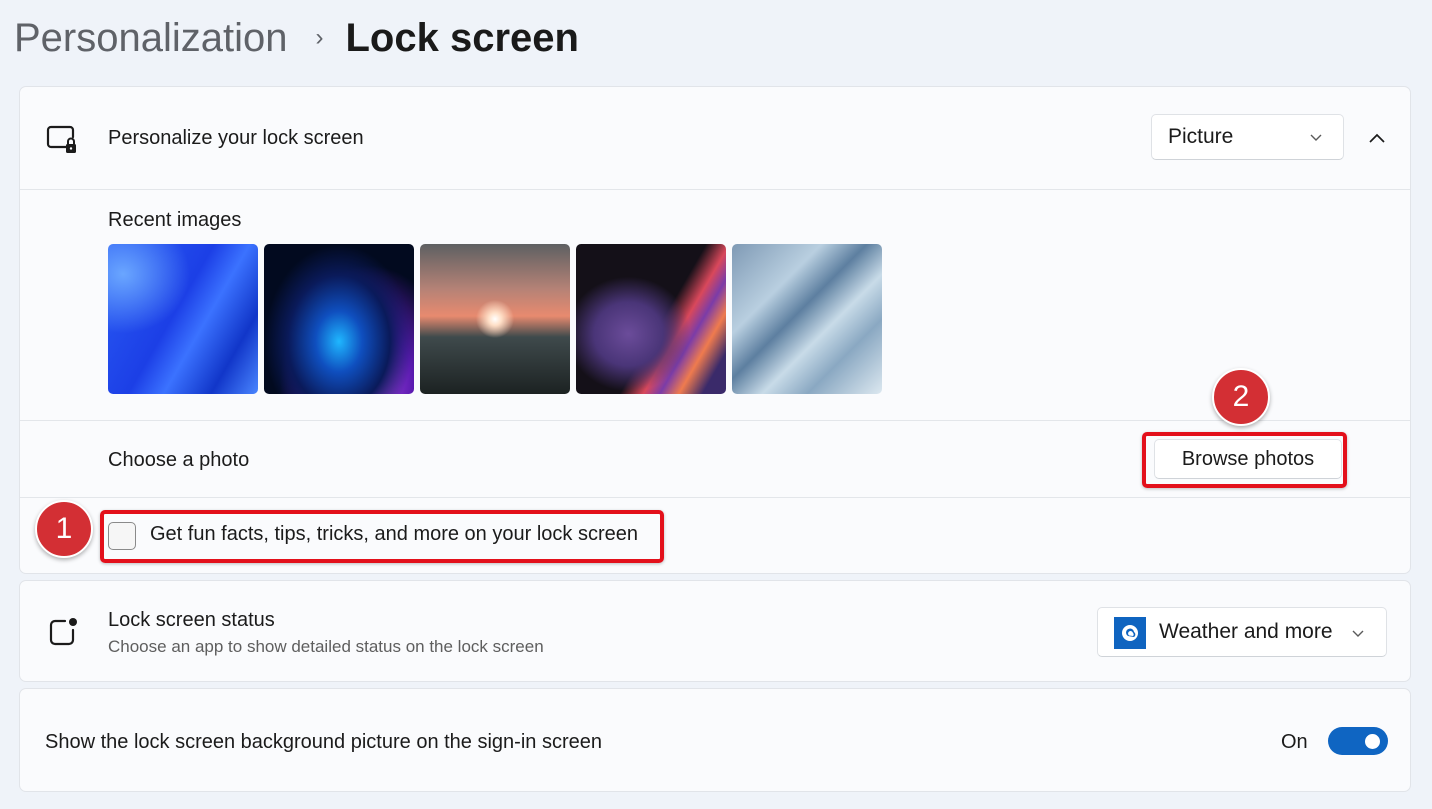 The height and width of the screenshot is (809, 1432). What do you see at coordinates (1246, 631) in the screenshot?
I see `dropdown-value: Weather and more` at bounding box center [1246, 631].